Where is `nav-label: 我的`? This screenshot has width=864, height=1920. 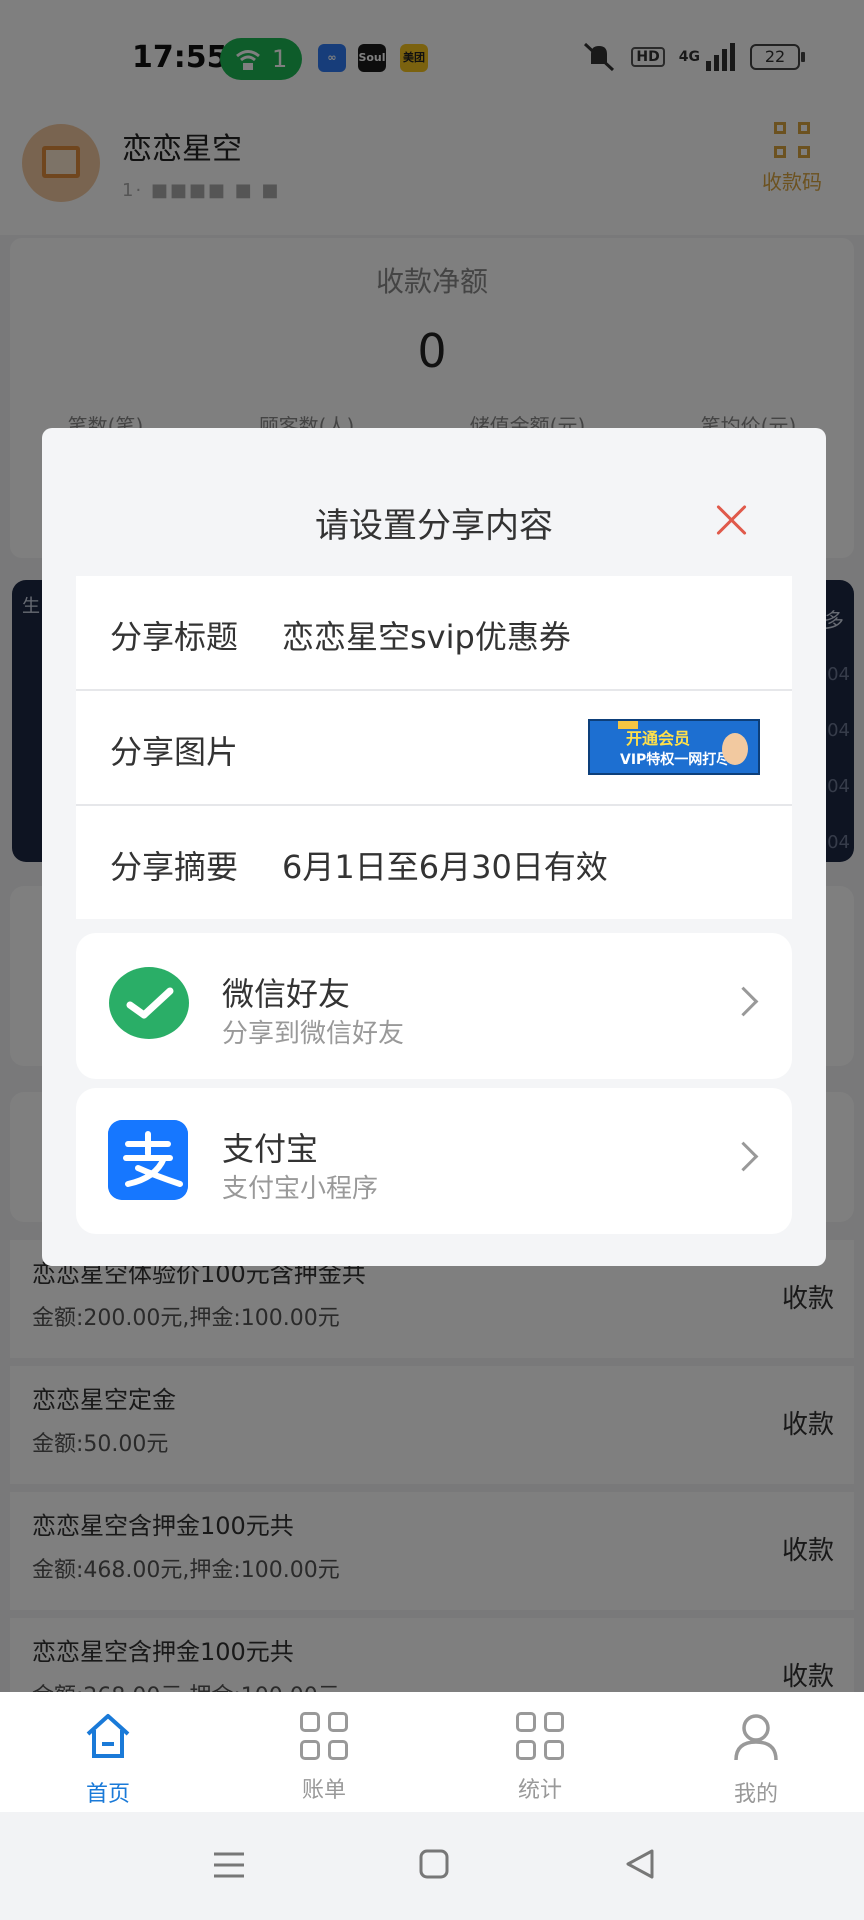 nav-label: 我的 is located at coordinates (755, 1794).